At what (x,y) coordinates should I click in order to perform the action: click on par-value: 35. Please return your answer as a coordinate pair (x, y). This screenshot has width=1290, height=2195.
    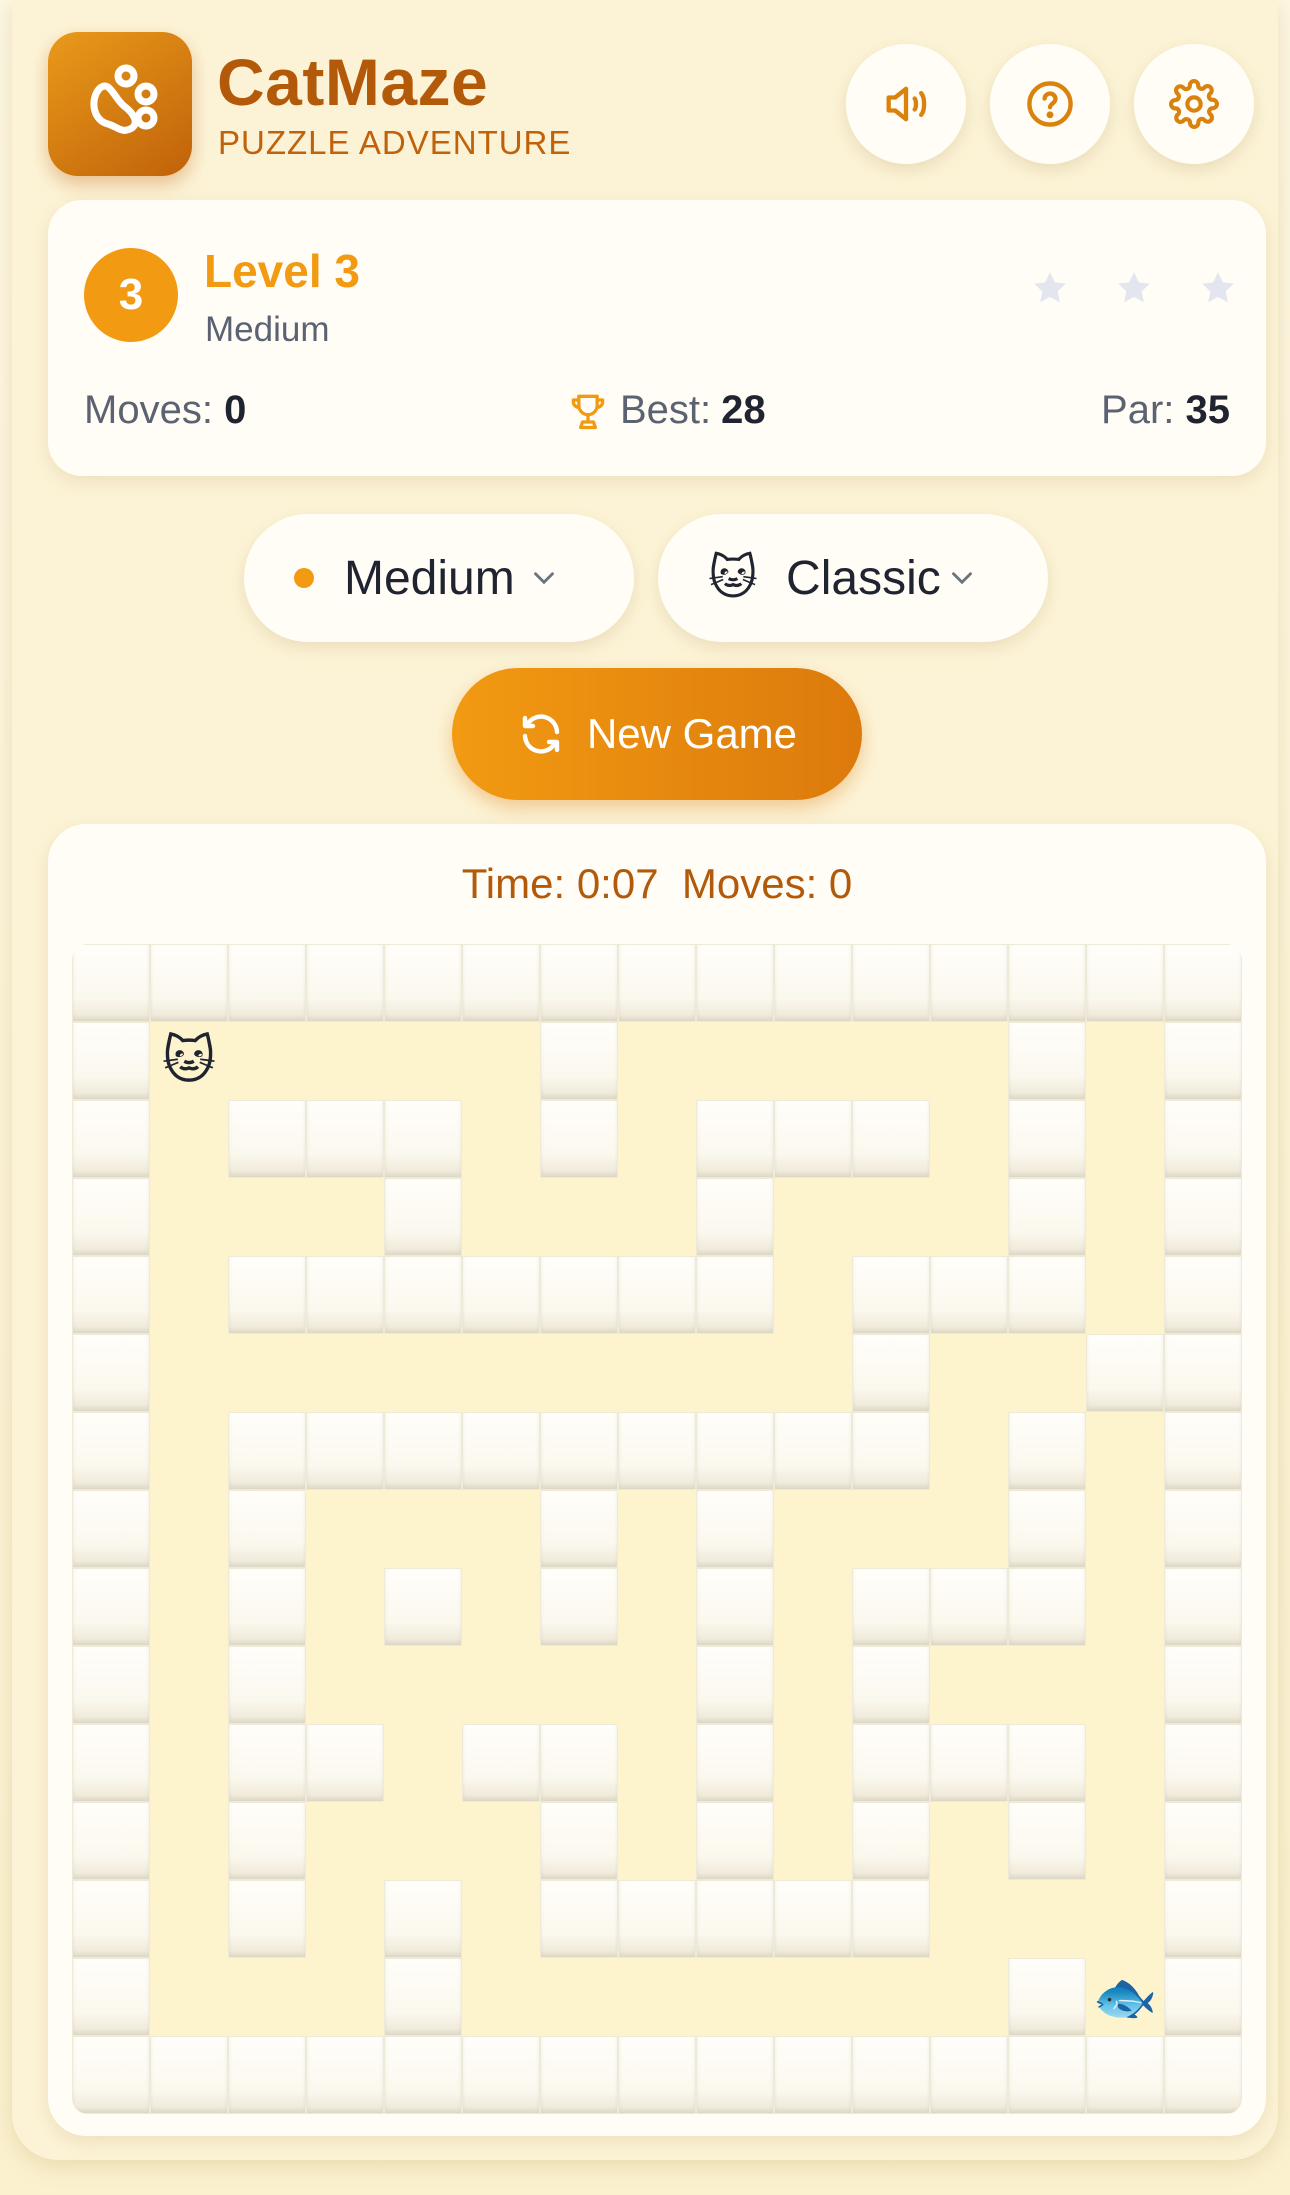
    Looking at the image, I should click on (1208, 410).